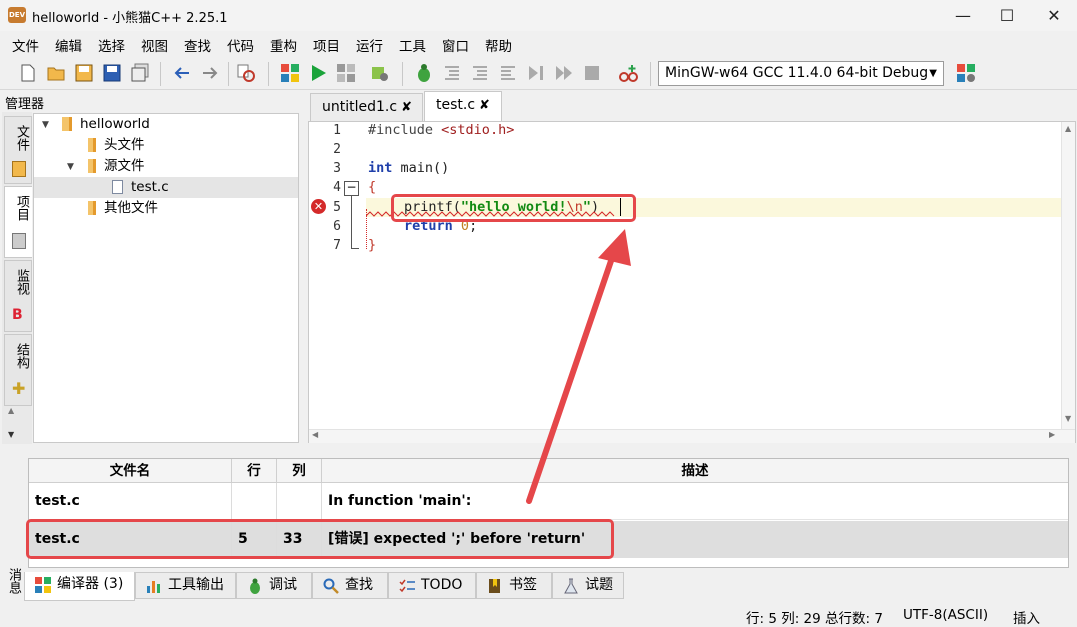 This screenshot has width=1077, height=627. I want to click on side-tab-label: 结构, so click(21, 356).